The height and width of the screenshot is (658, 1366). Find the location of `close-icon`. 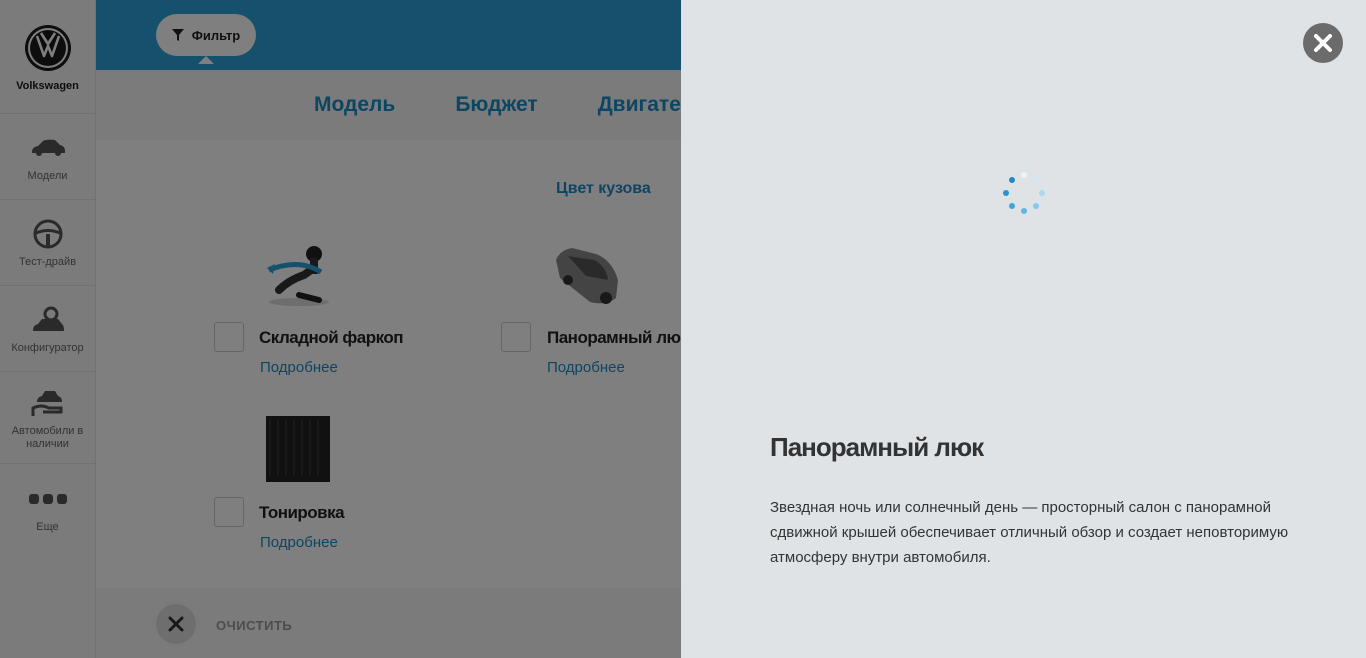

close-icon is located at coordinates (1323, 43).